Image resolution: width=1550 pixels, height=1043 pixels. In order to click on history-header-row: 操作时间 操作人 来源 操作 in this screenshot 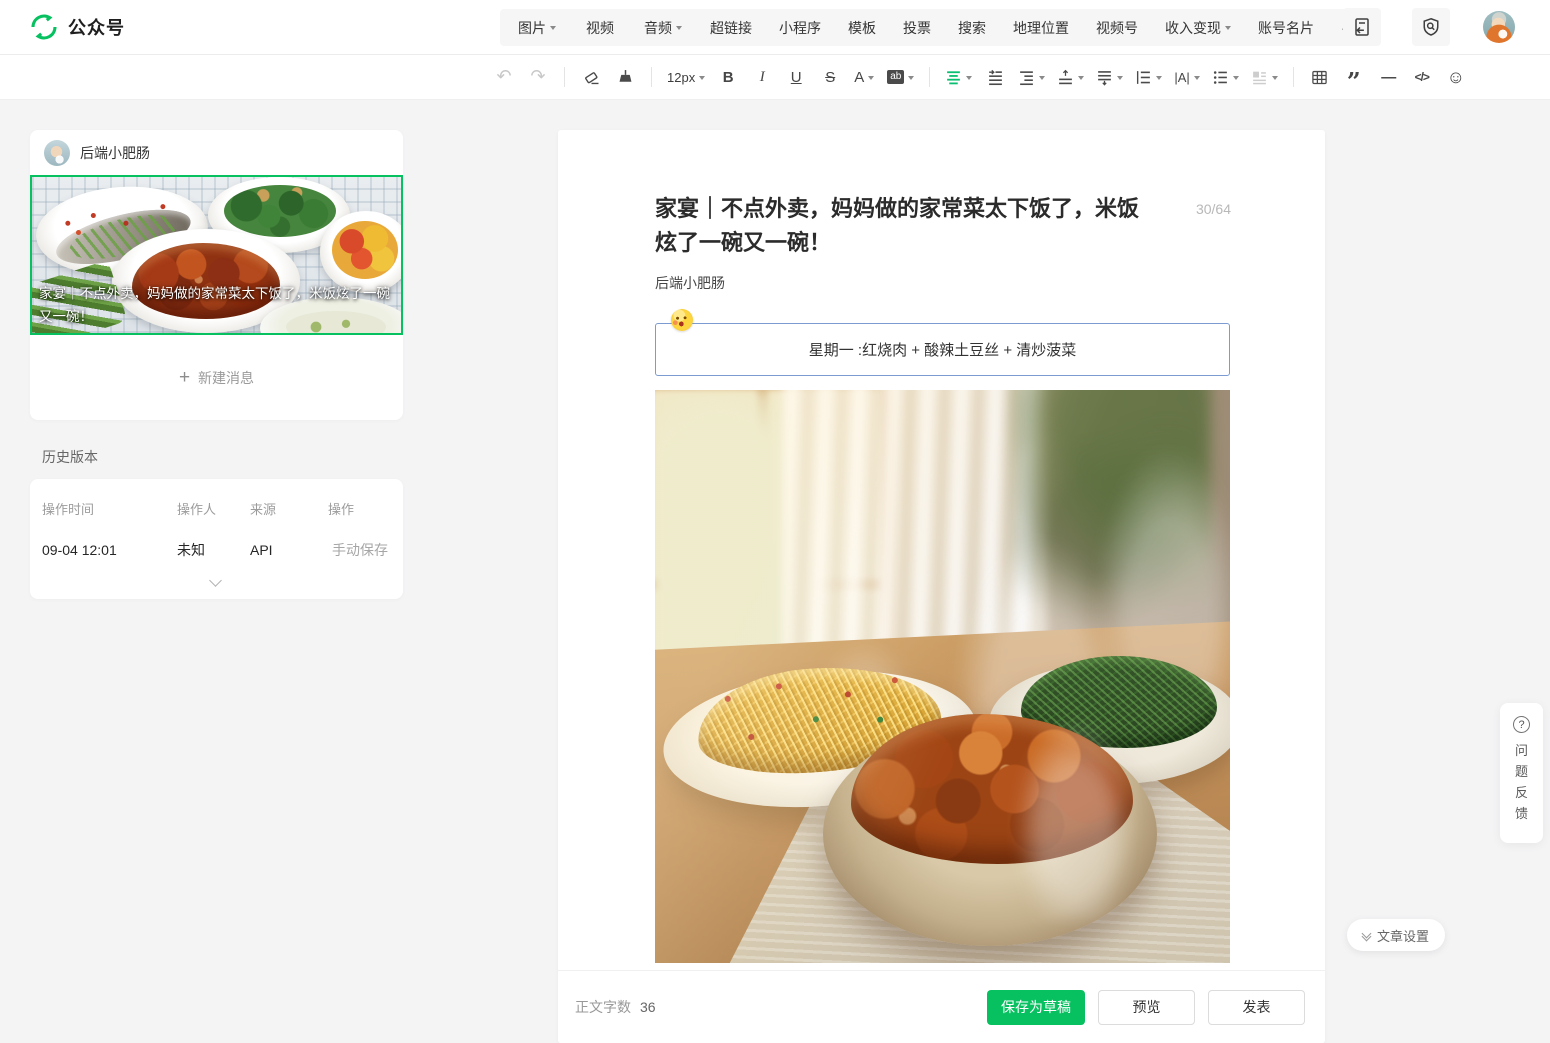, I will do `click(215, 508)`.